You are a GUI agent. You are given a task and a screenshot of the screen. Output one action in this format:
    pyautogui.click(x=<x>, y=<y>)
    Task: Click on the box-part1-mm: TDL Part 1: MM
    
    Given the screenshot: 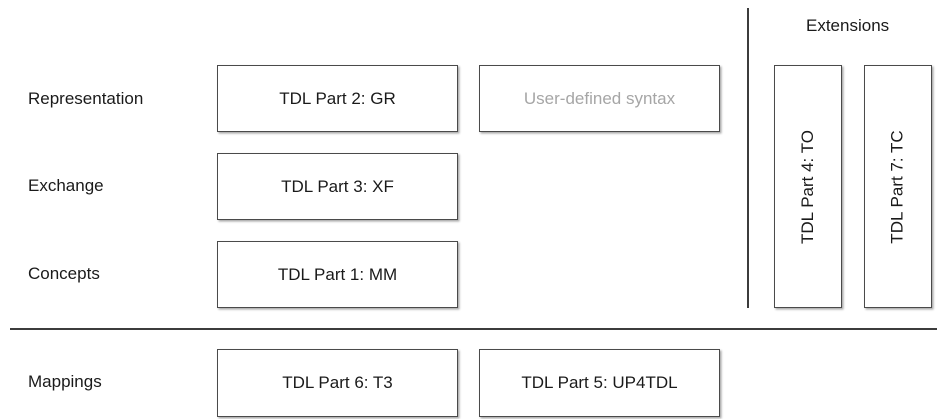 What is the action you would take?
    pyautogui.click(x=337, y=274)
    